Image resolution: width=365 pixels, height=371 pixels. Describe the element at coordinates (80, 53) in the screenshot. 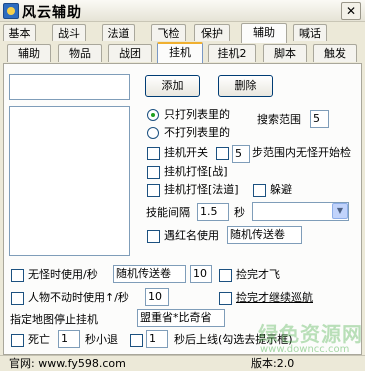

I see `tab-items: 物品` at that location.